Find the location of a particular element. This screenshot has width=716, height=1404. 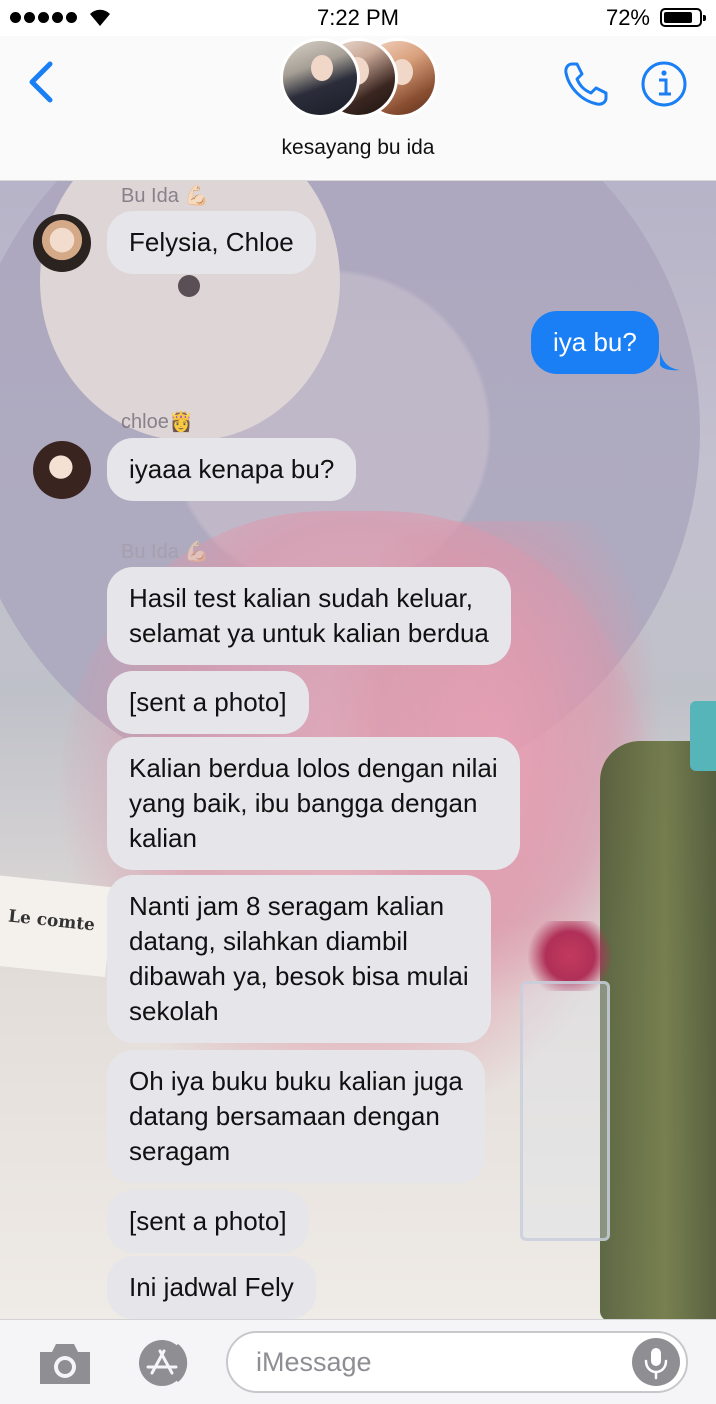

bubble-tail is located at coordinates (670, 361).